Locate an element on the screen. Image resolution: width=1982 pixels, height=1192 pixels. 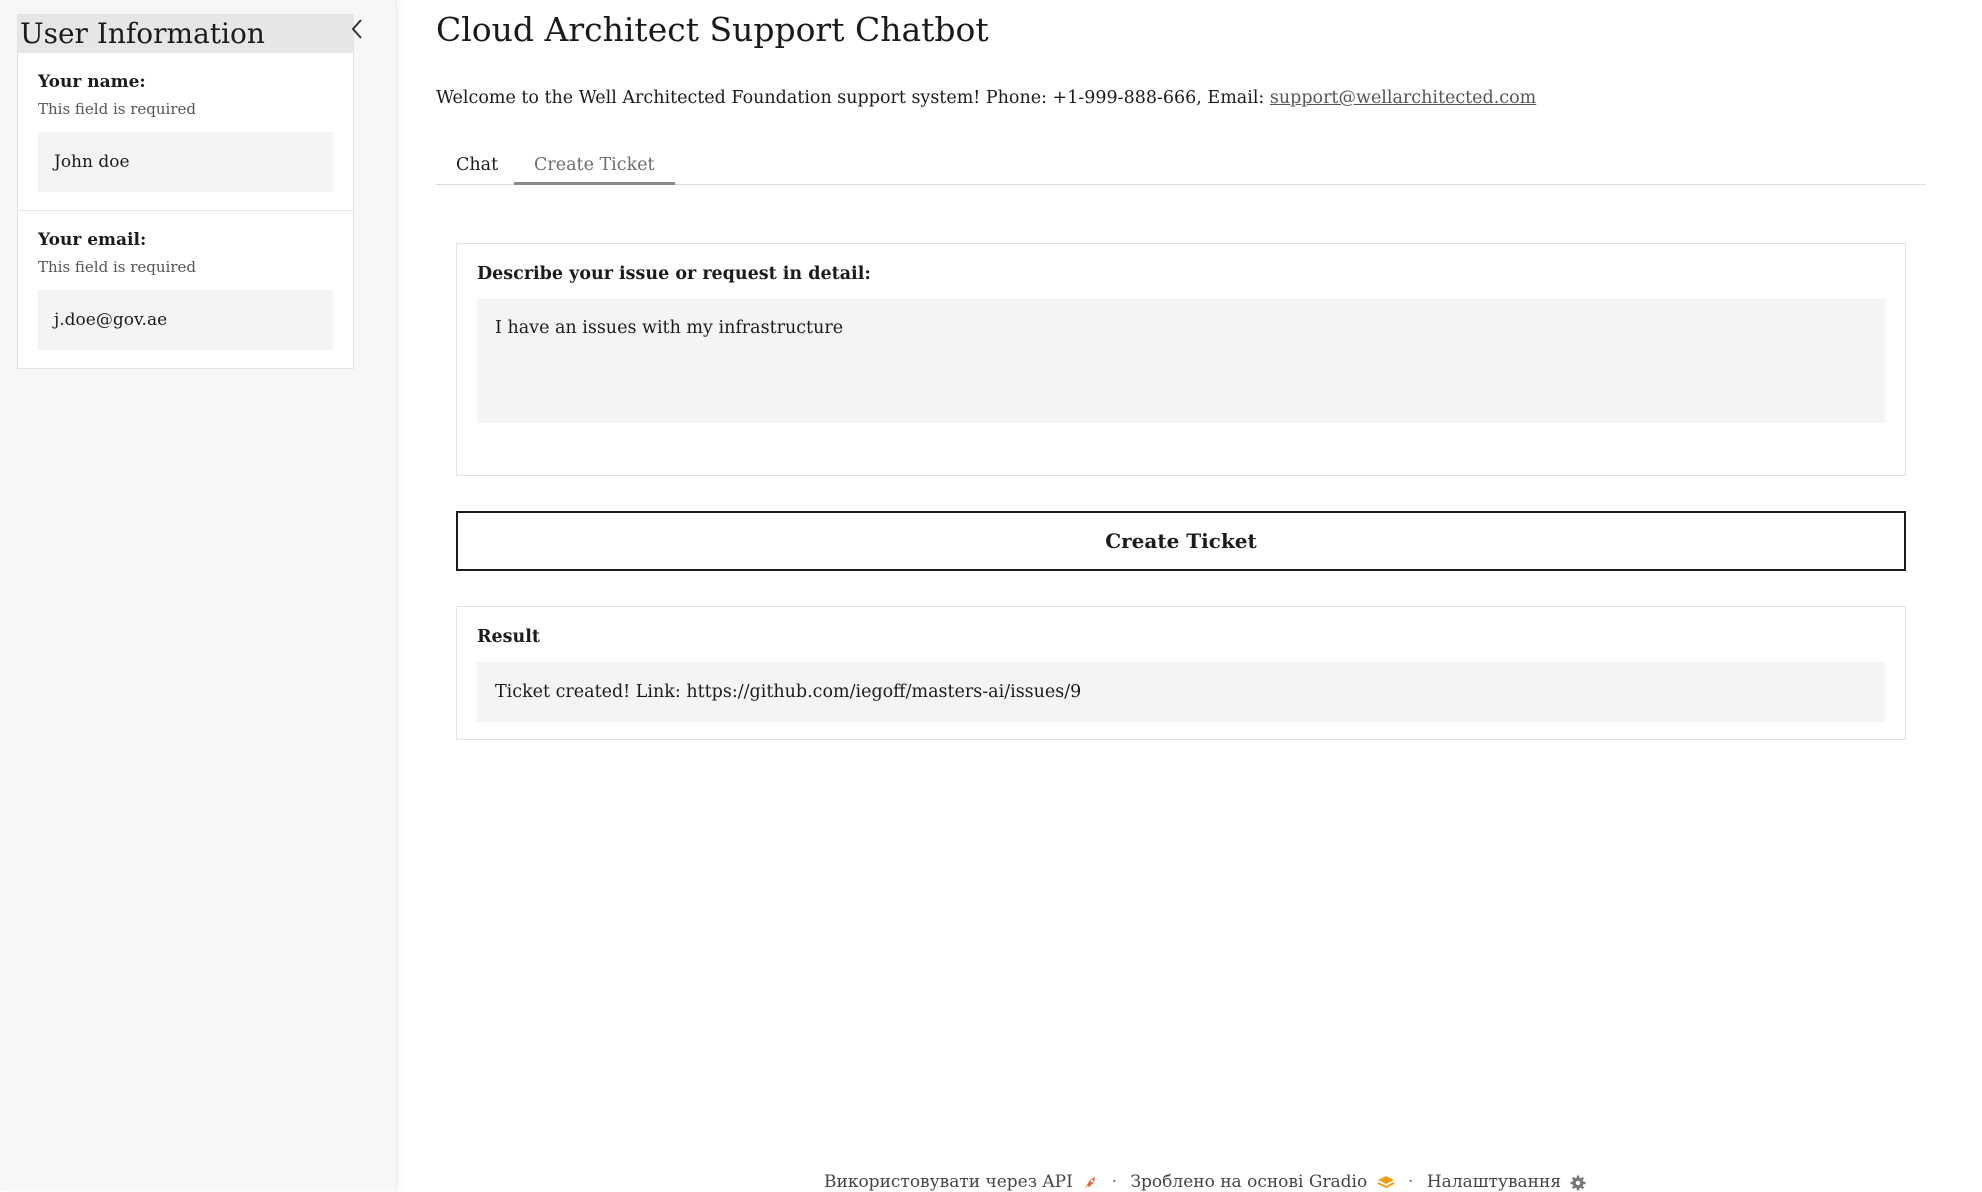
result-label: Result is located at coordinates (508, 637).